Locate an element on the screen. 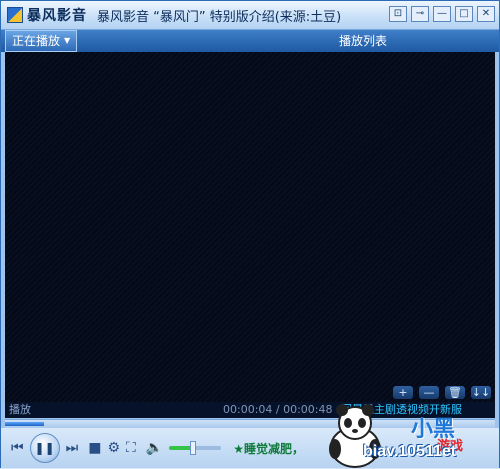  volume-slider is located at coordinates (195, 448).